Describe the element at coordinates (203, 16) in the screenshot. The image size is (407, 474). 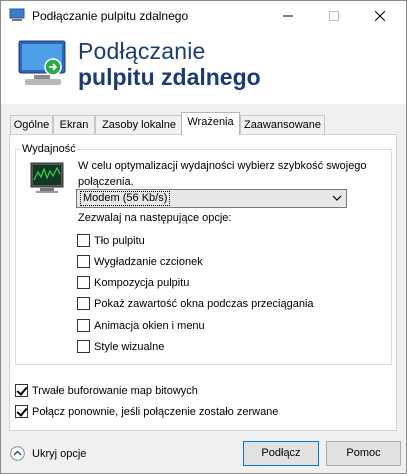
I see `title-bar: Podłączanie pulpitu zdalnego` at that location.